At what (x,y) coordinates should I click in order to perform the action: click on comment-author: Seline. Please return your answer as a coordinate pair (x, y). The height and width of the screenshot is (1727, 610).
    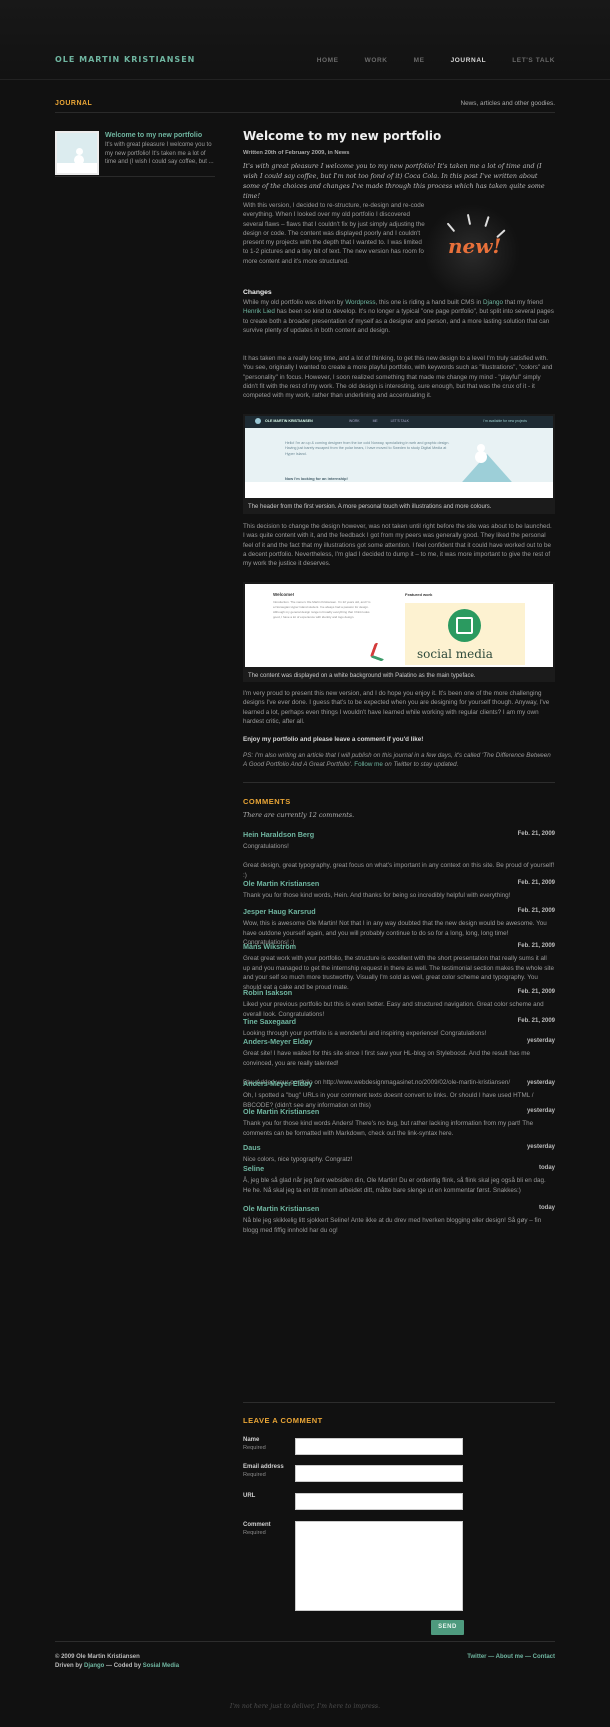
    Looking at the image, I should click on (399, 1168).